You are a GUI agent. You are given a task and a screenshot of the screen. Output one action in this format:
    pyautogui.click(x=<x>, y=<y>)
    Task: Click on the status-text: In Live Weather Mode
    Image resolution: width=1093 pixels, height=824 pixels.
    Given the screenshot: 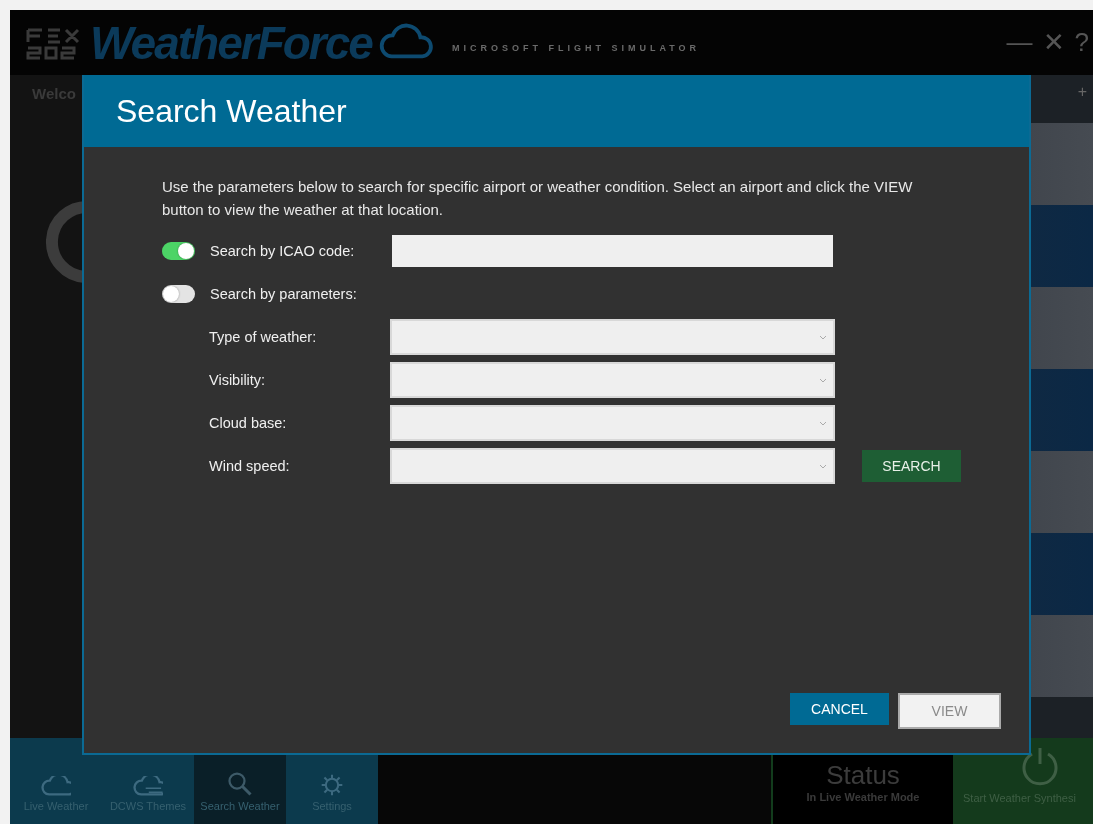 What is the action you would take?
    pyautogui.click(x=863, y=796)
    